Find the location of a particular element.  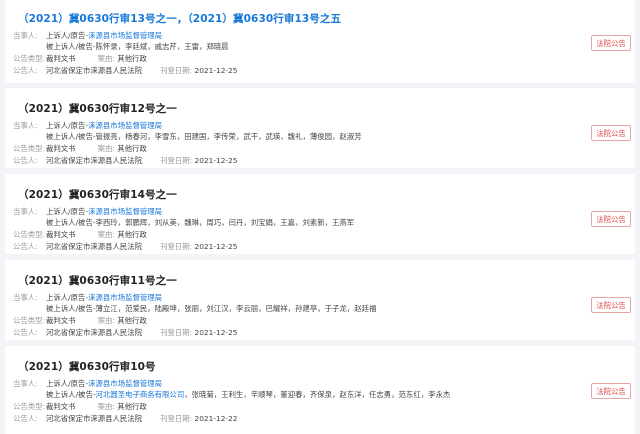

appellee-names: 薄立江，范爱民，陆殿坤，张丽，刘江汉，李云丽，巴耀祥，孙建亭，于子龙，赵廷福 is located at coordinates (236, 308).